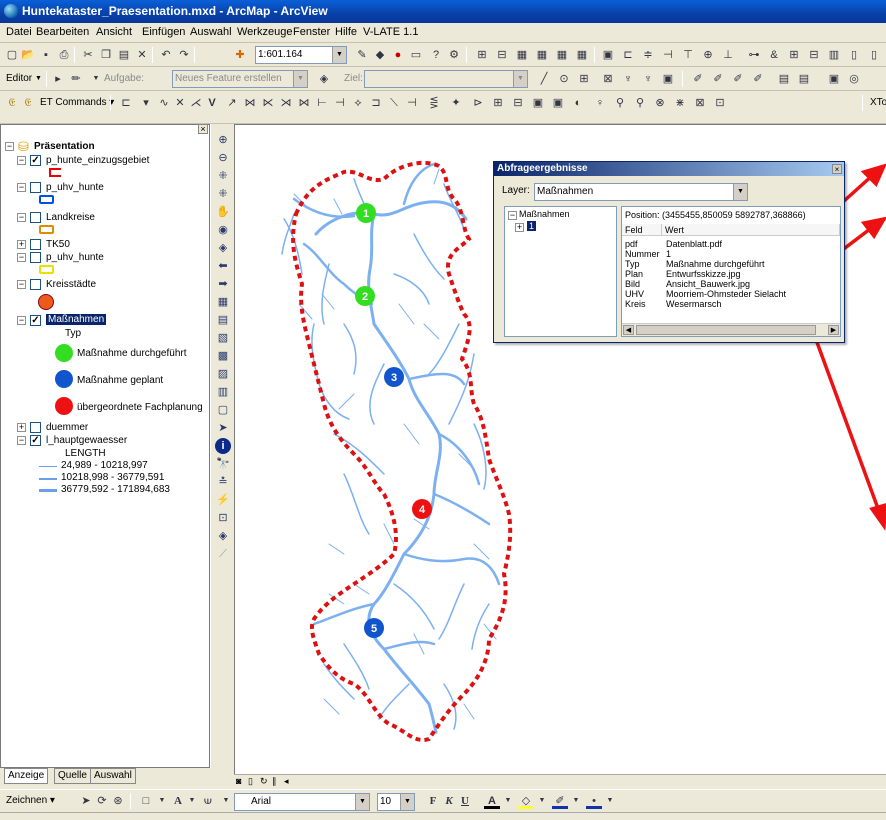 The image size is (886, 820). Describe the element at coordinates (223, 410) in the screenshot. I see `tool-vt4-icon: ▢` at that location.